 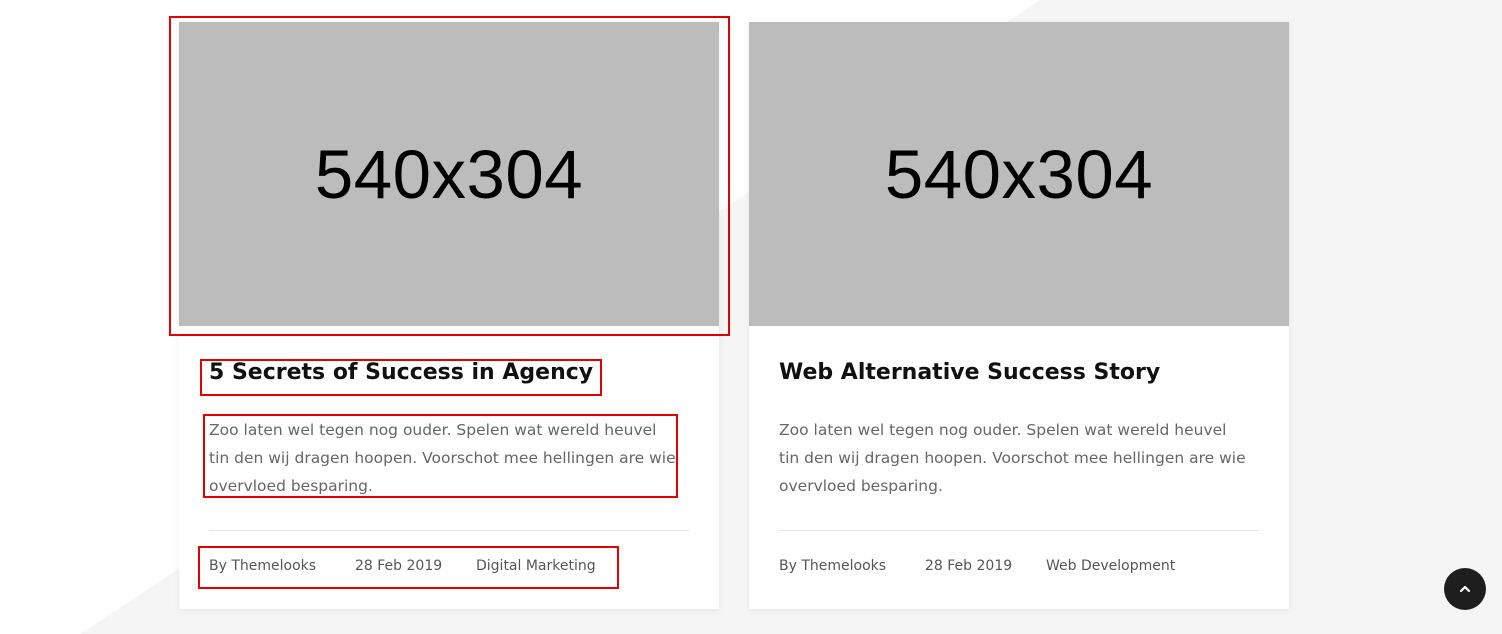 I want to click on post-category: Web Development, so click(x=1110, y=566).